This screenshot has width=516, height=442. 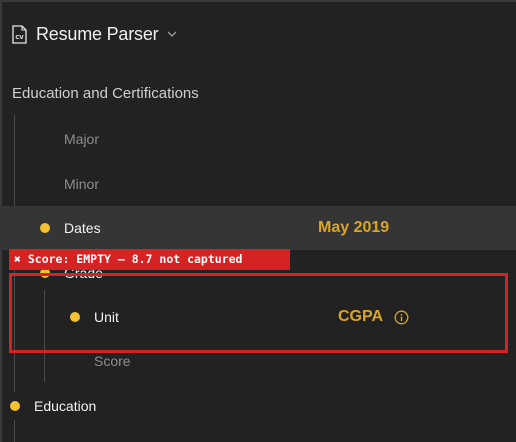 What do you see at coordinates (97, 33) in the screenshot?
I see `app-title: Resume Parser` at bounding box center [97, 33].